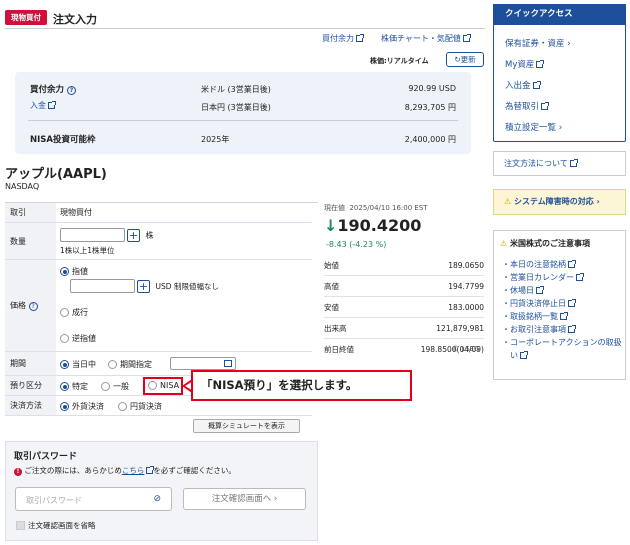 Image resolution: width=630 pixels, height=545 pixels. What do you see at coordinates (64, 338) in the screenshot?
I see `radio-stop` at bounding box center [64, 338].